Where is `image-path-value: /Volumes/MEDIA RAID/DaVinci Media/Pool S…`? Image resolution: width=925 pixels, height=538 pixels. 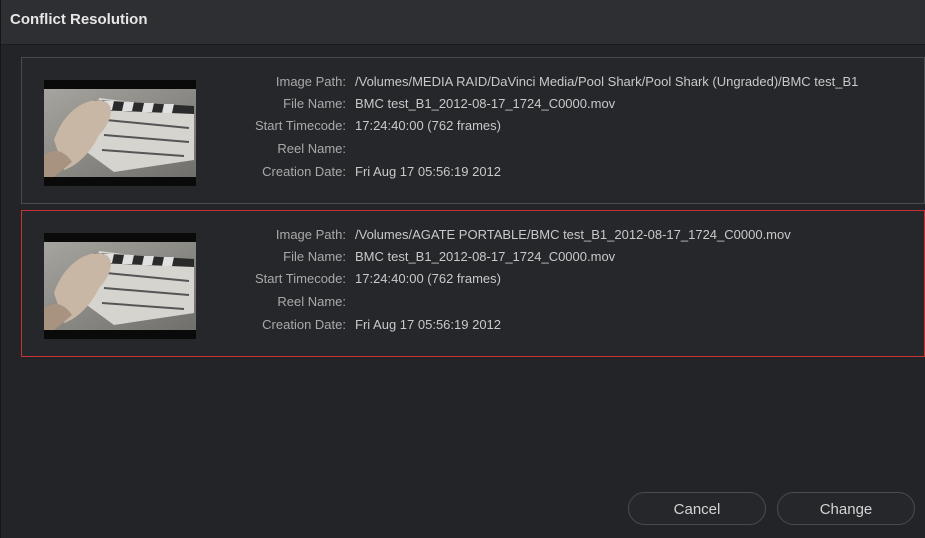
image-path-value: /Volumes/MEDIA RAID/DaVinci Media/Pool S… is located at coordinates (607, 81).